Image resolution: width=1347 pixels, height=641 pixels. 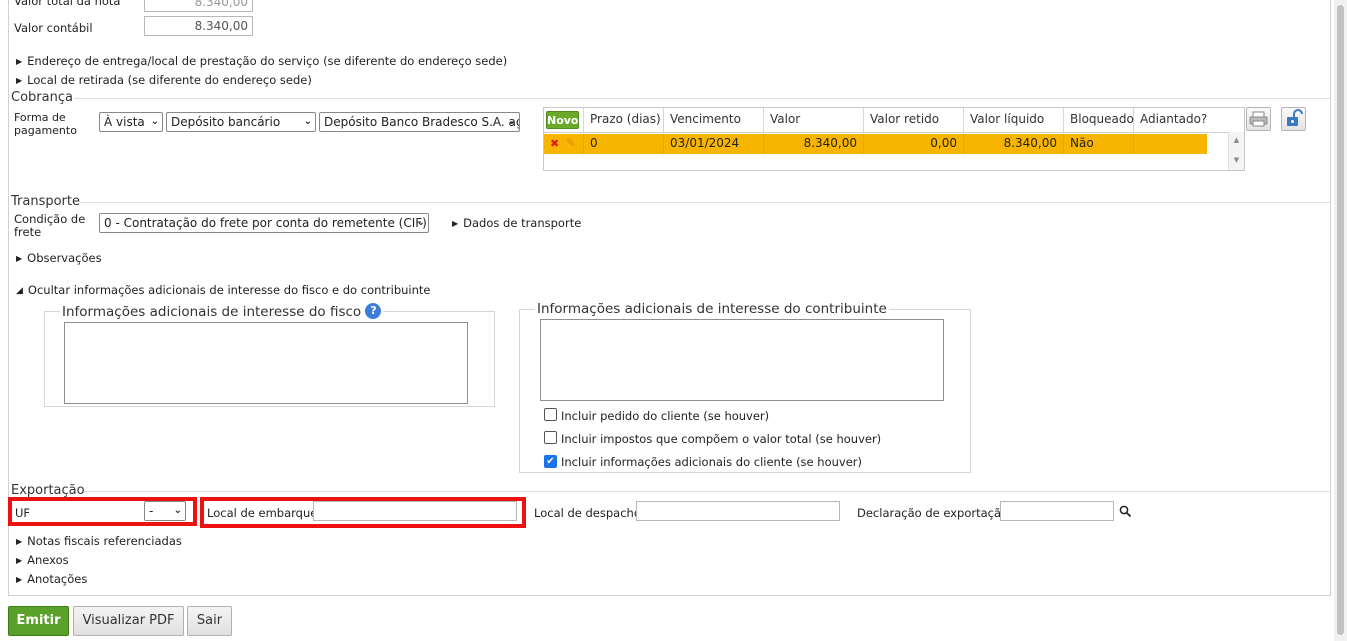 I want to click on banco-select: Depósito Banco Bradesco S.A. ag ⌄, so click(x=419, y=122).